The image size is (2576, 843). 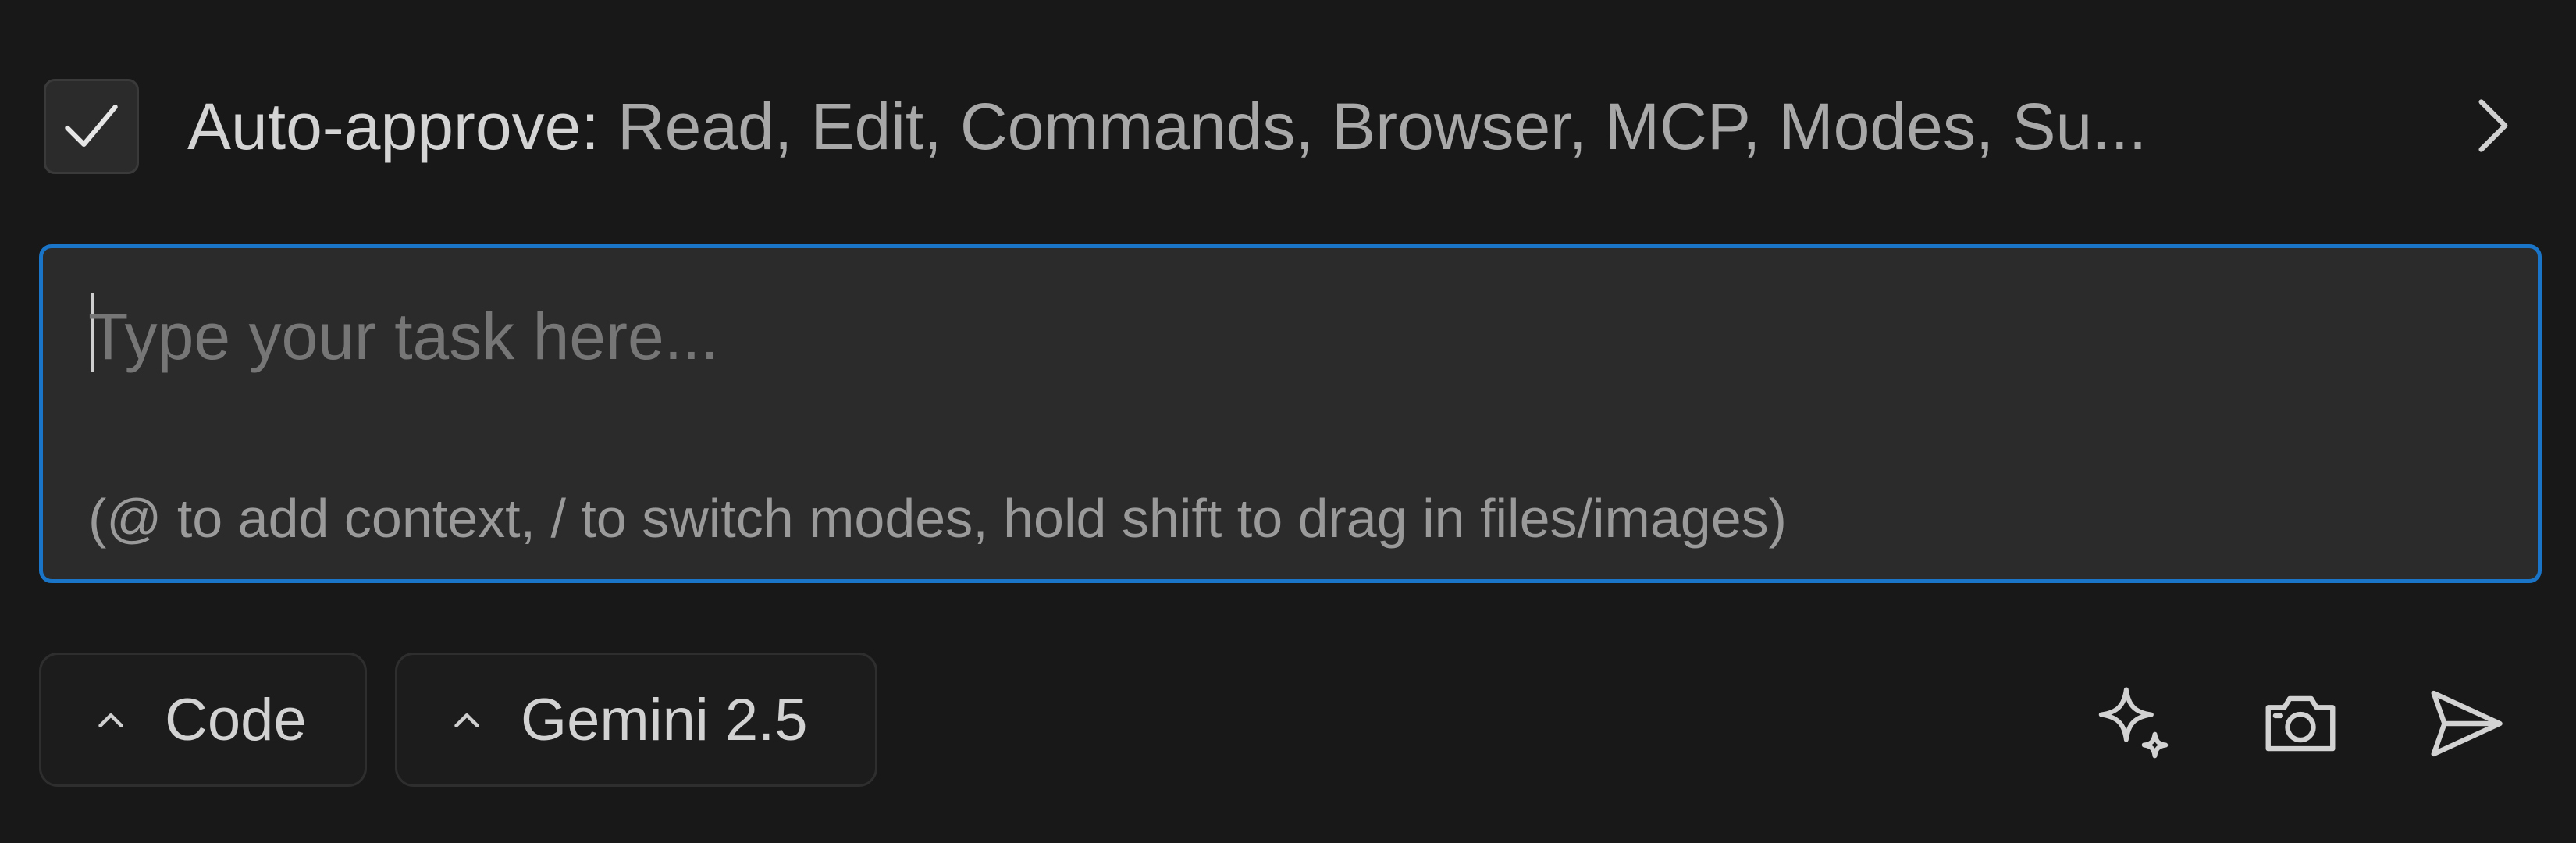 I want to click on checkmark-icon, so click(x=91, y=127).